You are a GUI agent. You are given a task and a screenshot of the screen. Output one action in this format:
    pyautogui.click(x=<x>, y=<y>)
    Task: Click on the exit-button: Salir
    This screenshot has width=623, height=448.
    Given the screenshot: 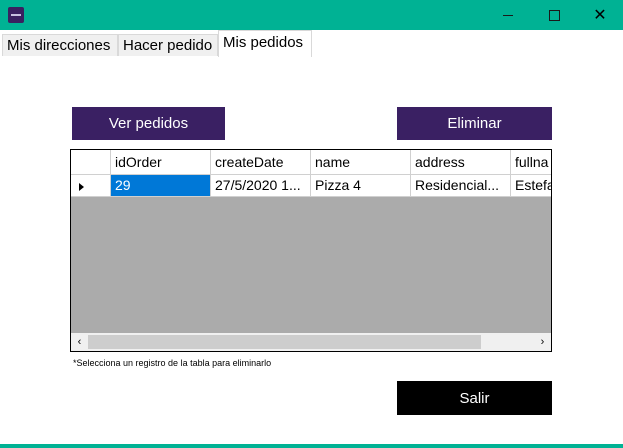 What is the action you would take?
    pyautogui.click(x=474, y=398)
    